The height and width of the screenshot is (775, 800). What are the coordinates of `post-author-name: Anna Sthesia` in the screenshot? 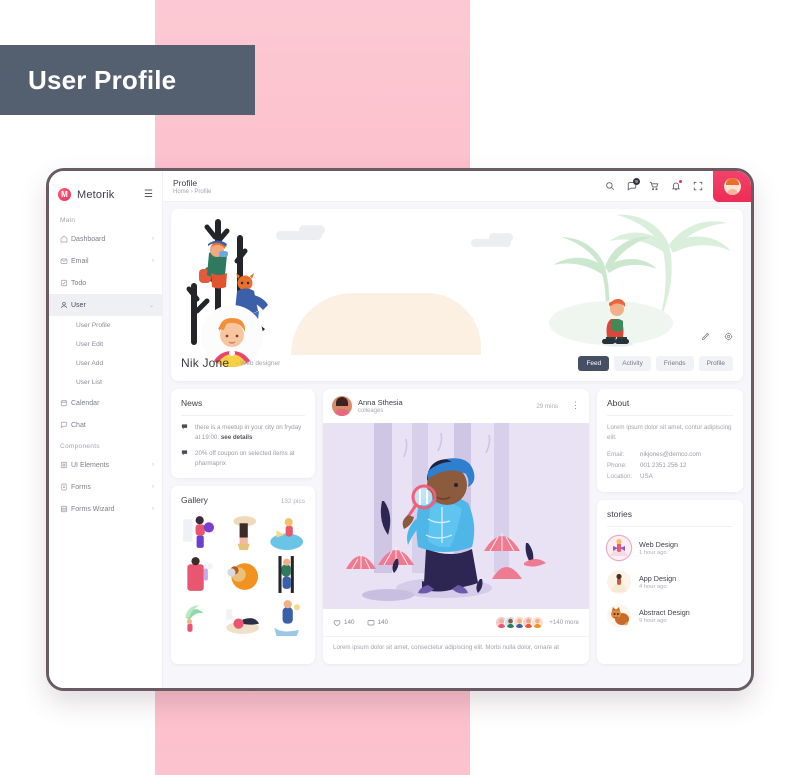 It's located at (380, 402).